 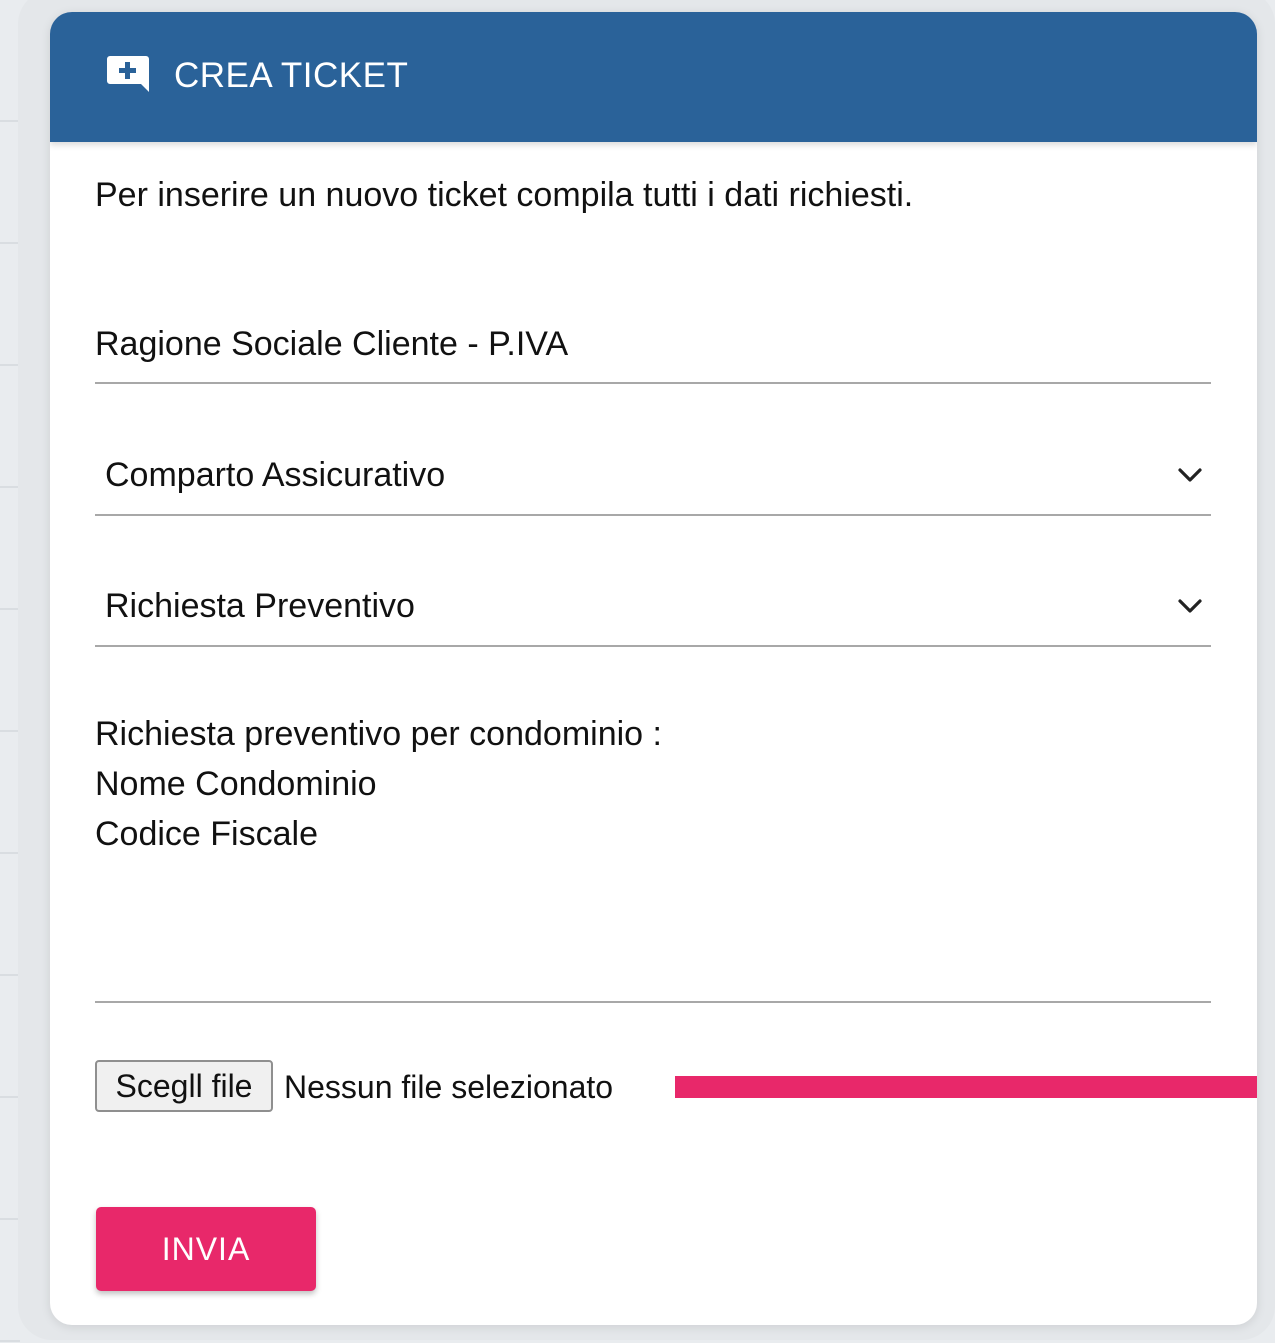 I want to click on card-title: CREA TICKET, so click(x=291, y=75).